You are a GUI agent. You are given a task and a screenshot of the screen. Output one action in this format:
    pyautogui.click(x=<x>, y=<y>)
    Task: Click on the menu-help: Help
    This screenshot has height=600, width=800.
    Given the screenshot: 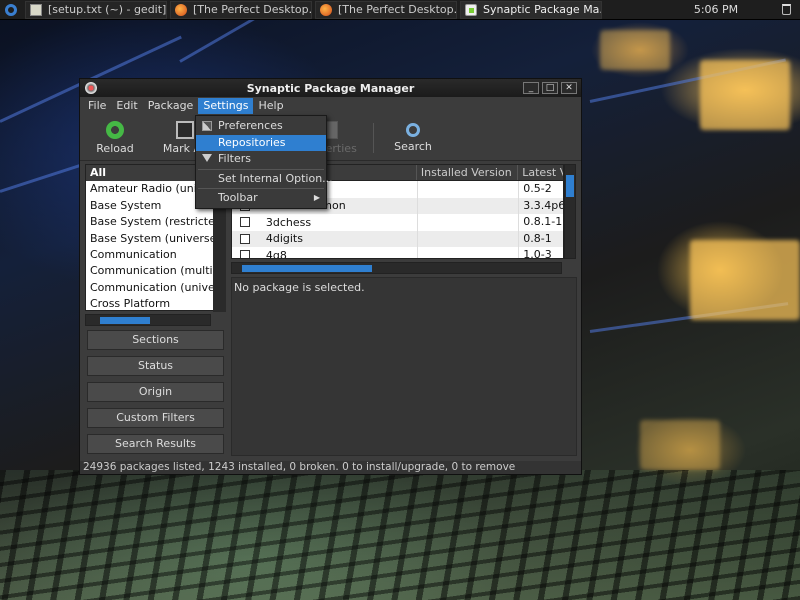 What is the action you would take?
    pyautogui.click(x=270, y=106)
    